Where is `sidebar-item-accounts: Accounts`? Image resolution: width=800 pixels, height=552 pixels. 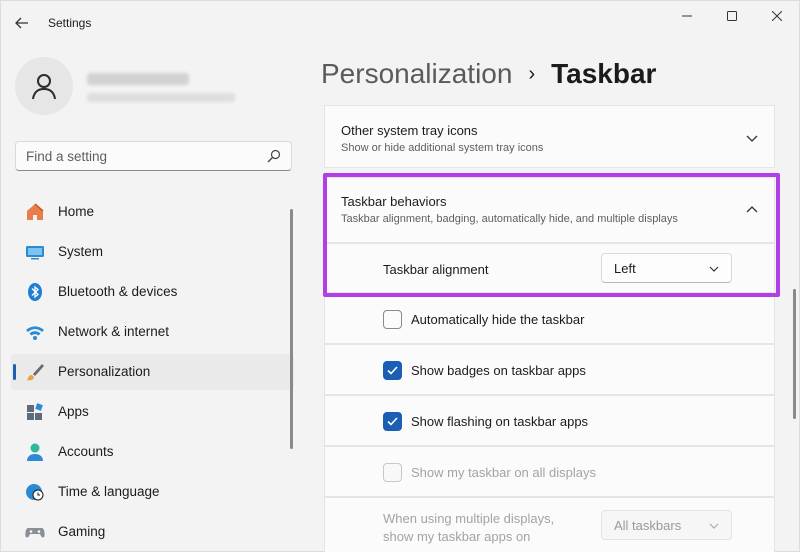 sidebar-item-accounts: Accounts is located at coordinates (152, 452).